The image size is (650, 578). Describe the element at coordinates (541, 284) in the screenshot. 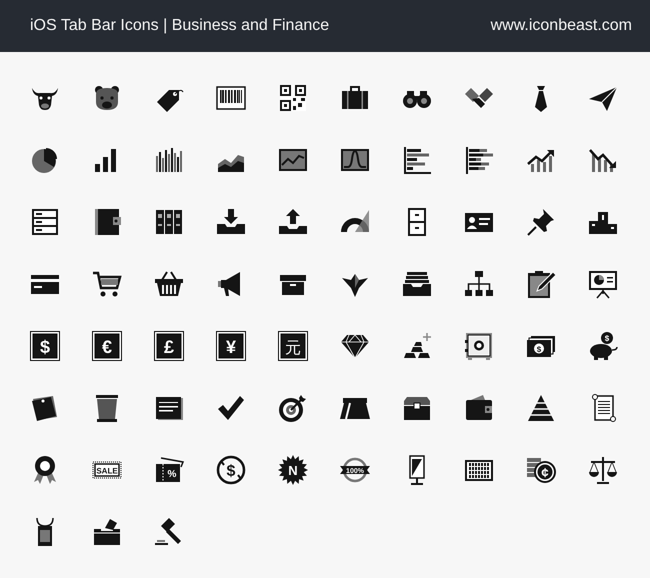

I see `clipboard-pencil-icon` at that location.